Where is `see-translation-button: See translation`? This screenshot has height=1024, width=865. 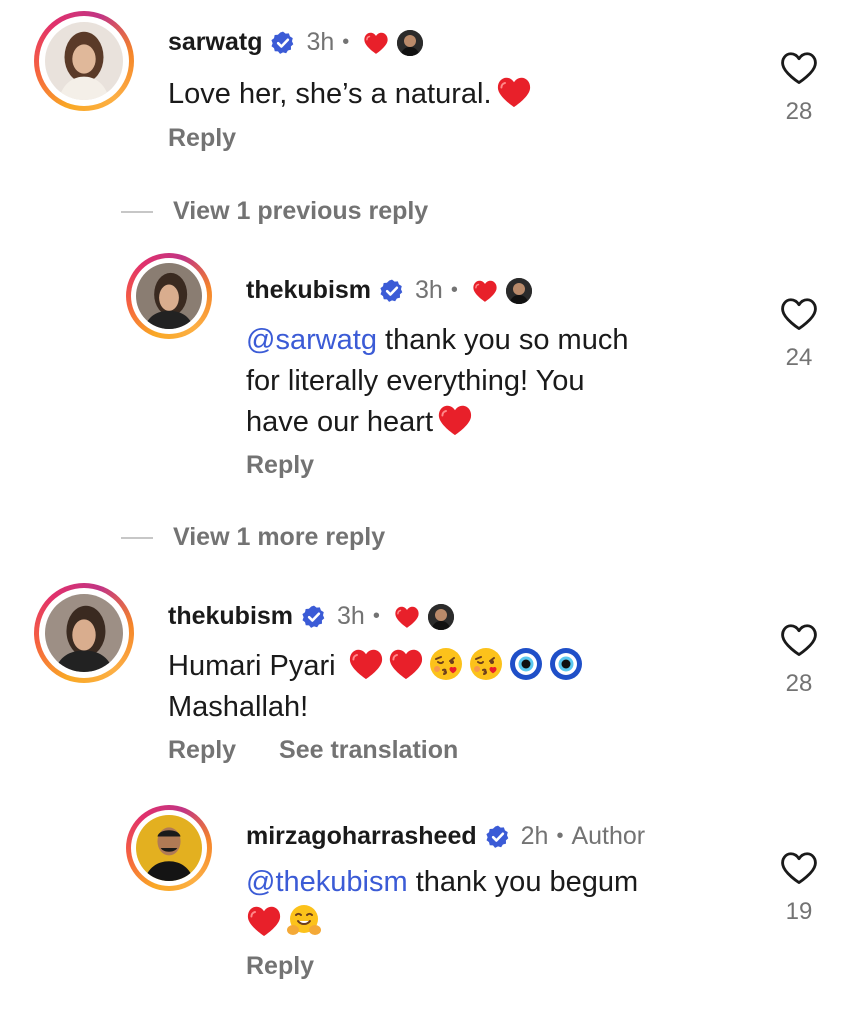 see-translation-button: See translation is located at coordinates (368, 750).